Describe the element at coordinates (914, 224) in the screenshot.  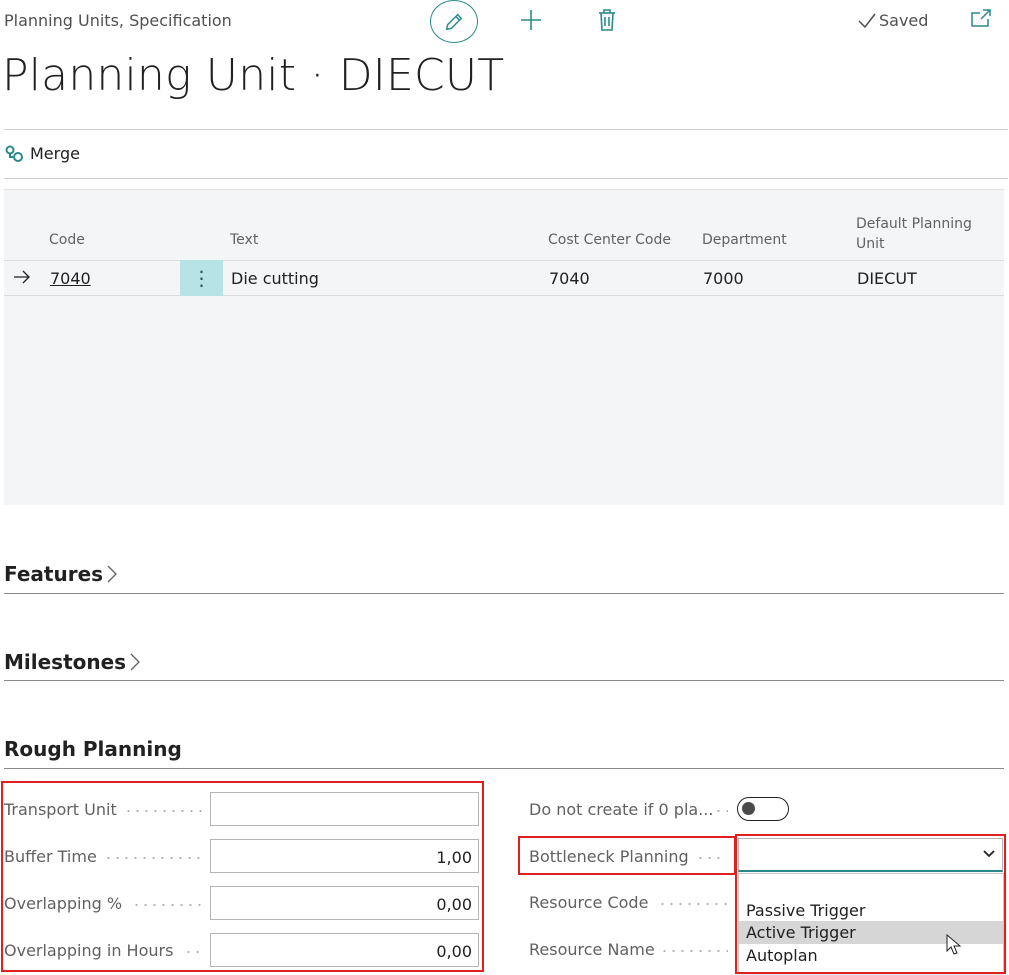
I see `column-header-line: Default Planning` at that location.